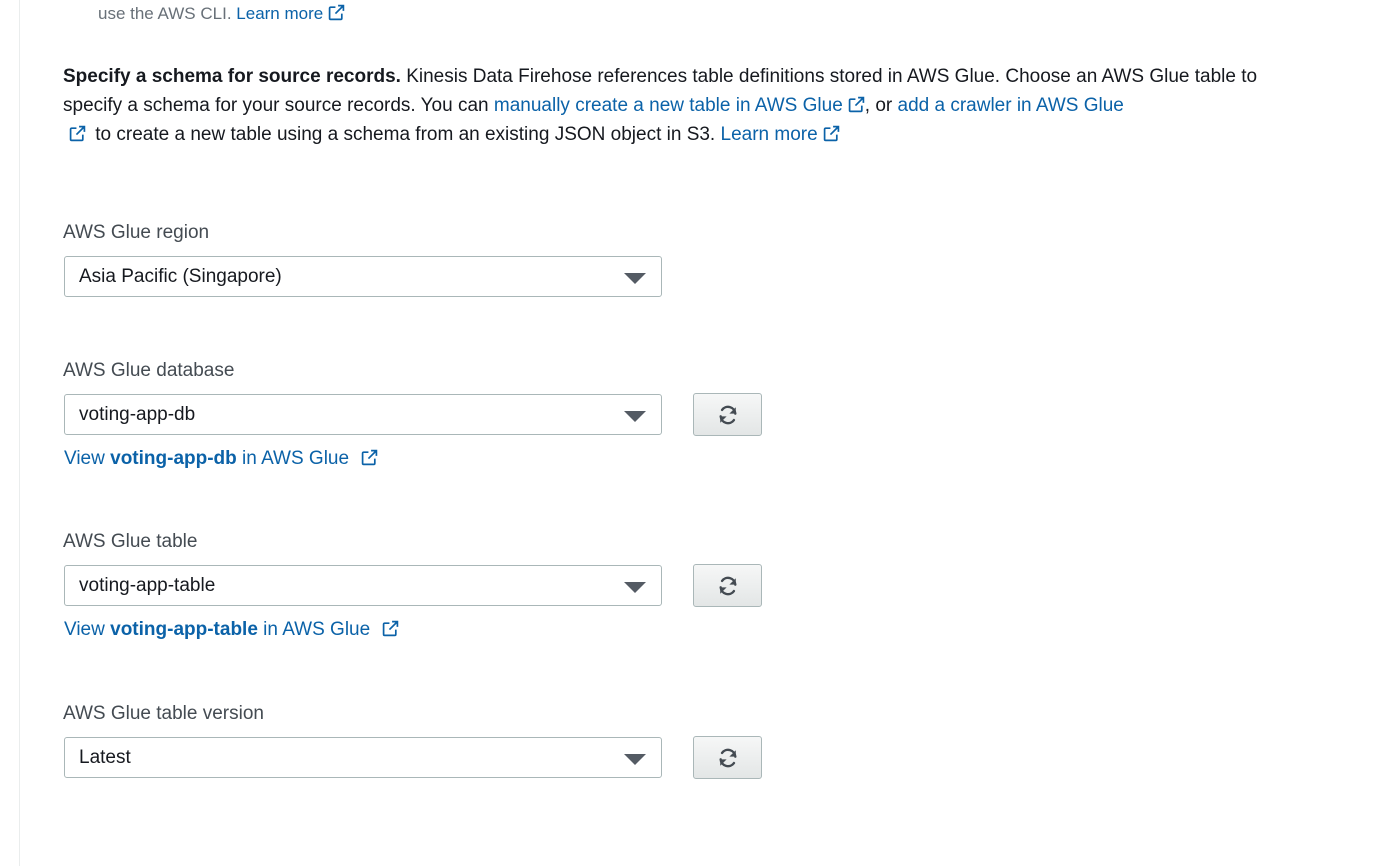 The height and width of the screenshot is (866, 1400). I want to click on view-database-link: View voting-app-db in AWS Glue, so click(221, 459).